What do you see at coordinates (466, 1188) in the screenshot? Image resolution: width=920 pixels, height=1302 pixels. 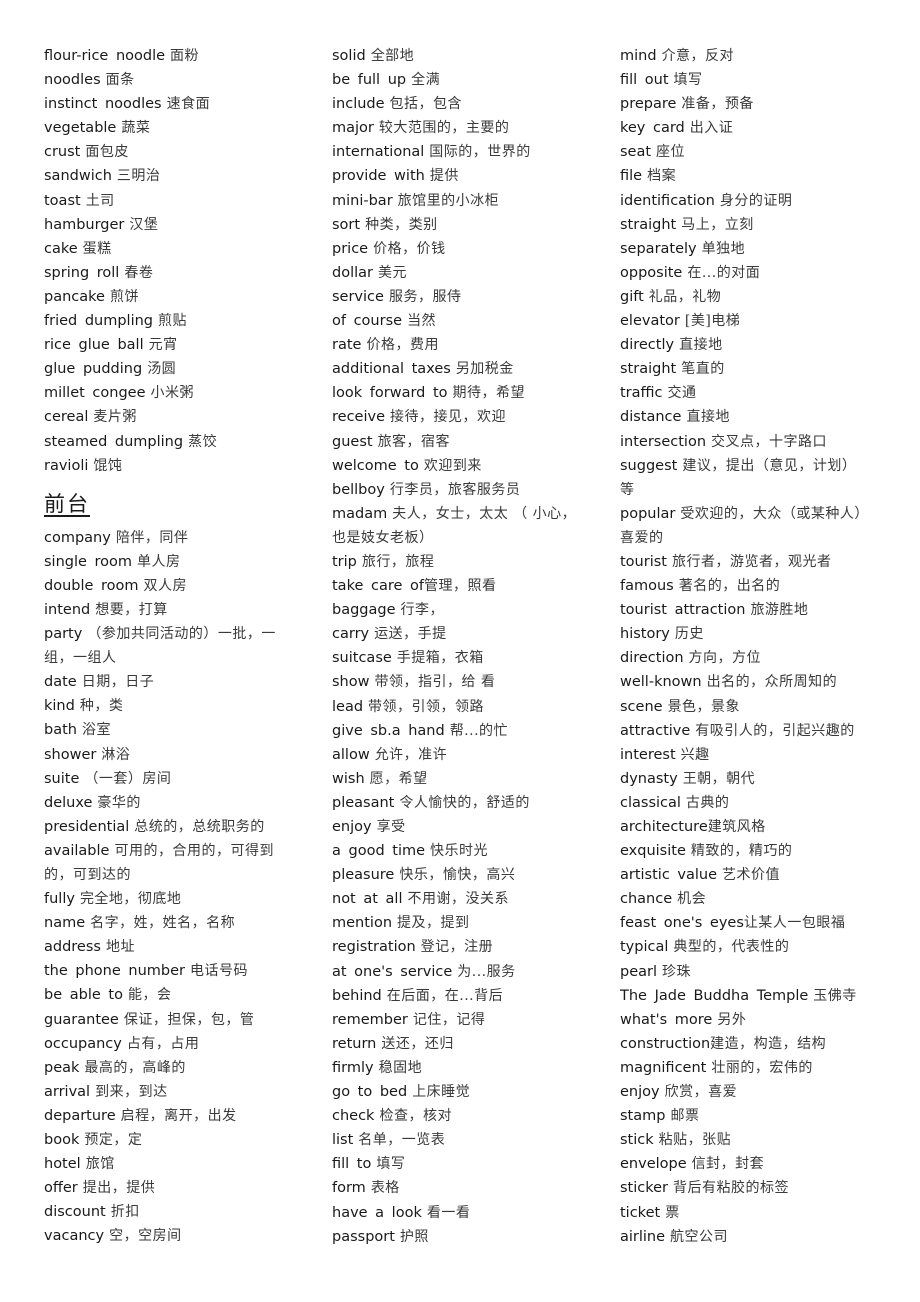 I see `vocab-entry: form 表格` at bounding box center [466, 1188].